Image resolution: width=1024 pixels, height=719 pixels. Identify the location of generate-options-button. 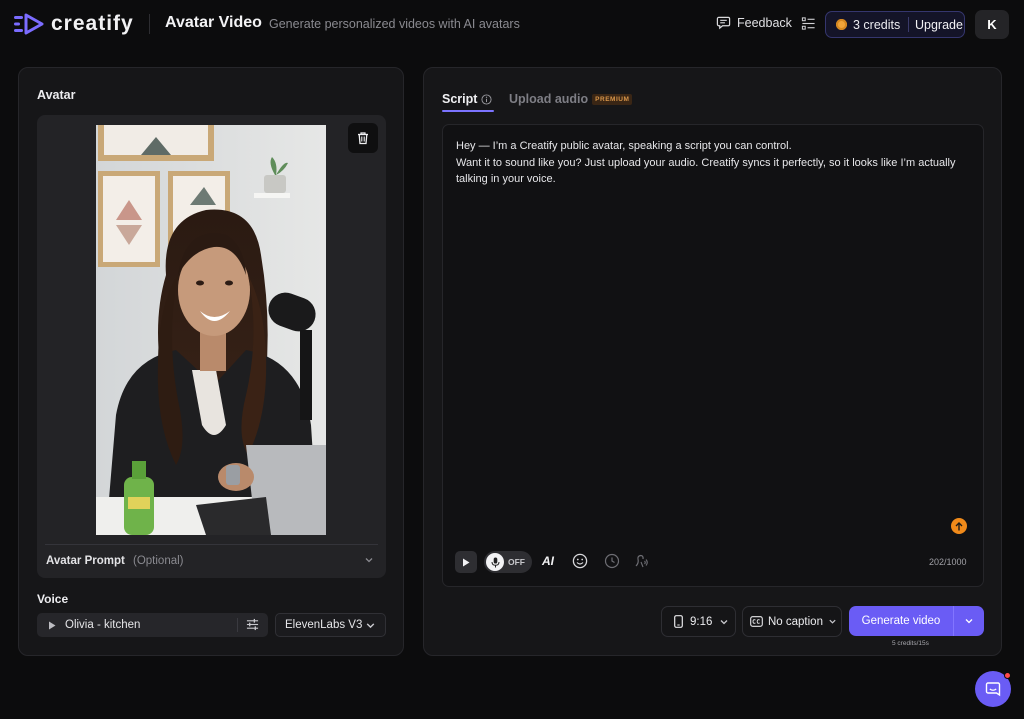
(969, 621).